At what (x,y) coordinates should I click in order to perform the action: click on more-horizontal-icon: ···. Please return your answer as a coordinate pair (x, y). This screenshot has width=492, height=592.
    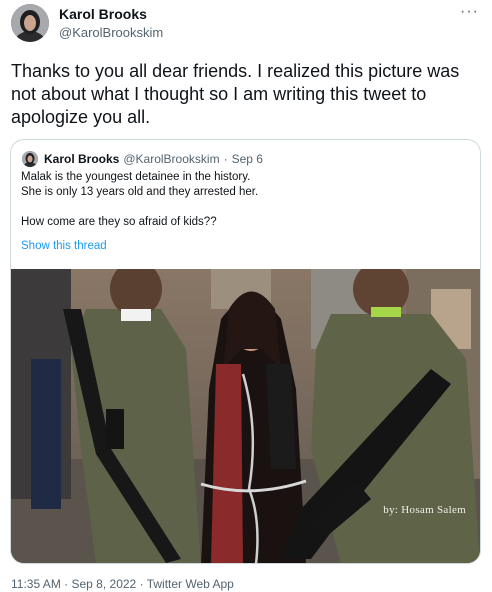
    Looking at the image, I should click on (469, 12).